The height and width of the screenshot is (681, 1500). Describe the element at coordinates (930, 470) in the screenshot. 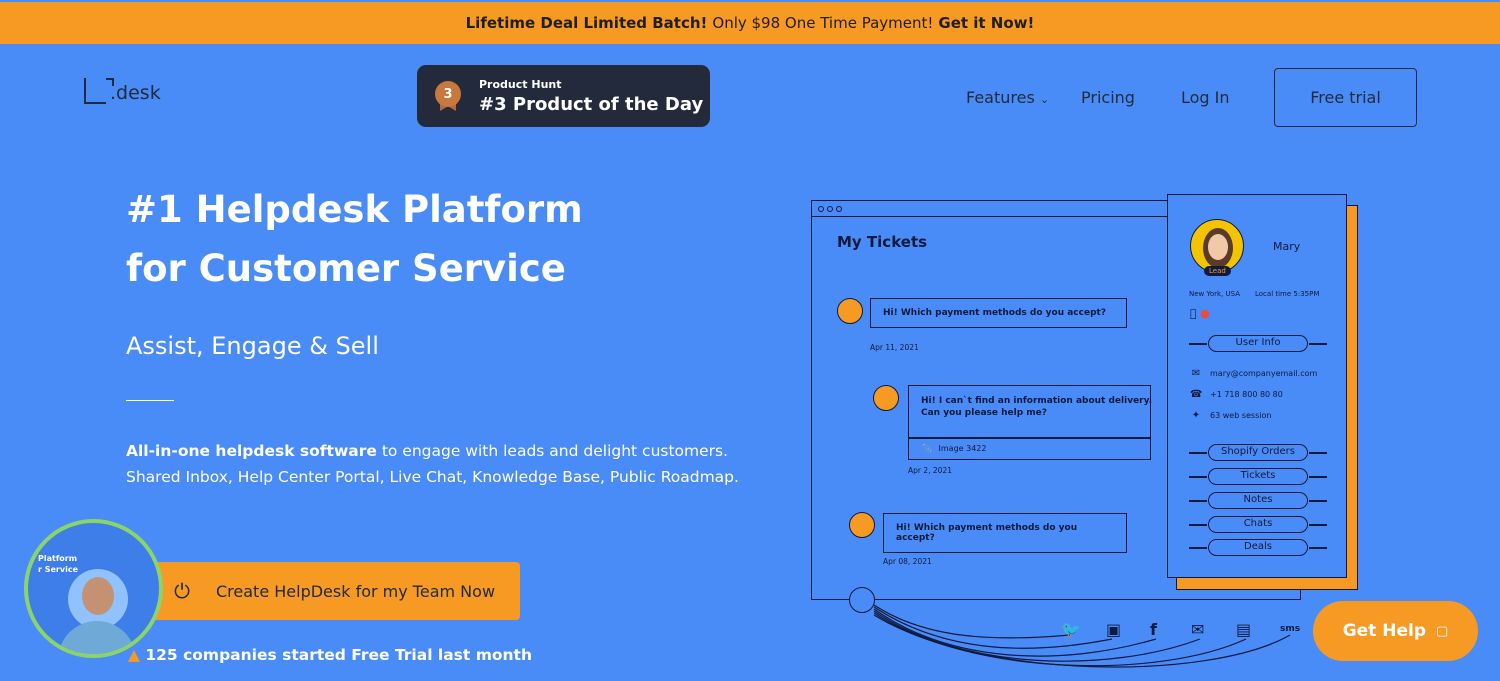

I see `ticket-date: Apr 2, 2021` at that location.